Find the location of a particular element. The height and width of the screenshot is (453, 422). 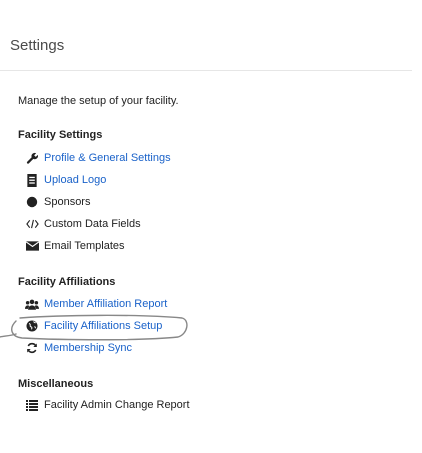

upload-logo-label: Upload Logo is located at coordinates (75, 180).